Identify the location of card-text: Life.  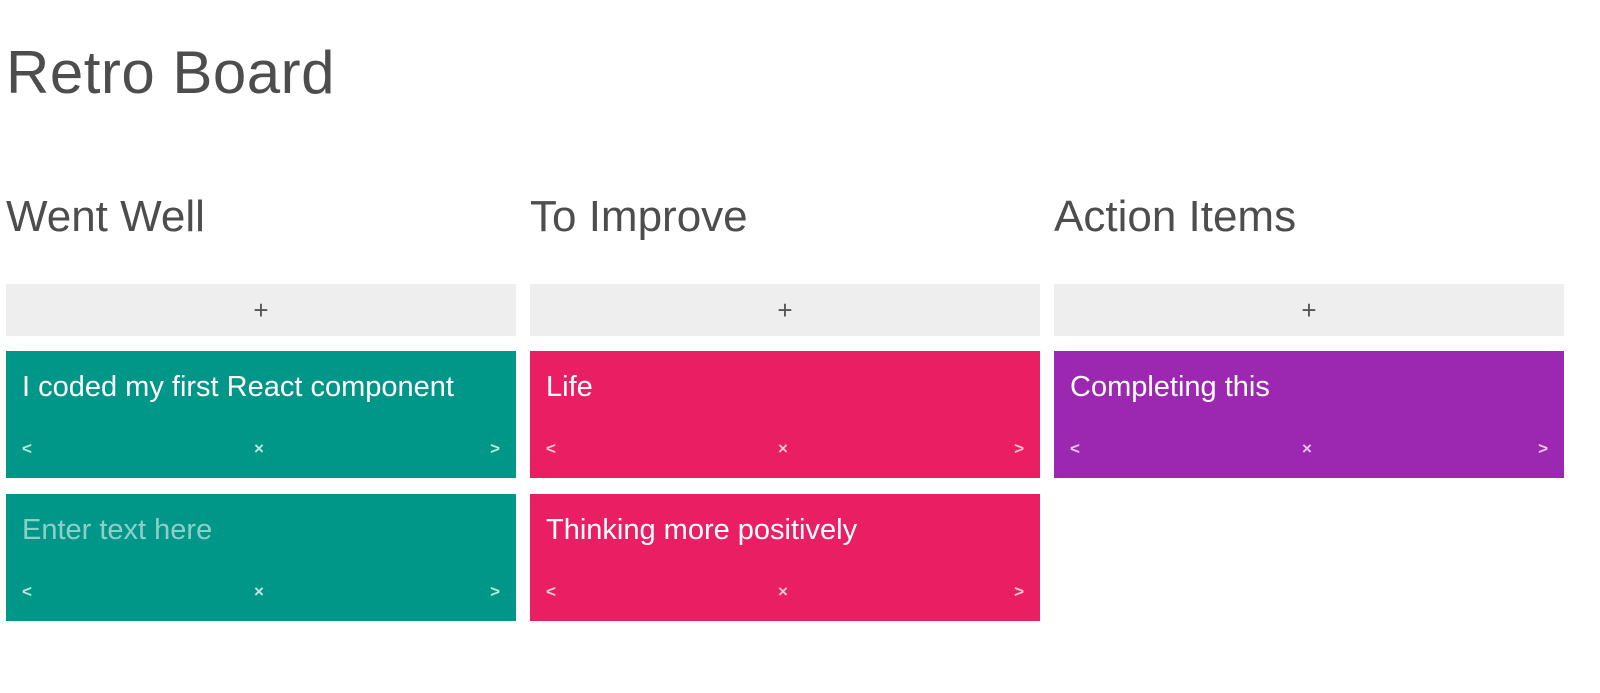
(785, 387).